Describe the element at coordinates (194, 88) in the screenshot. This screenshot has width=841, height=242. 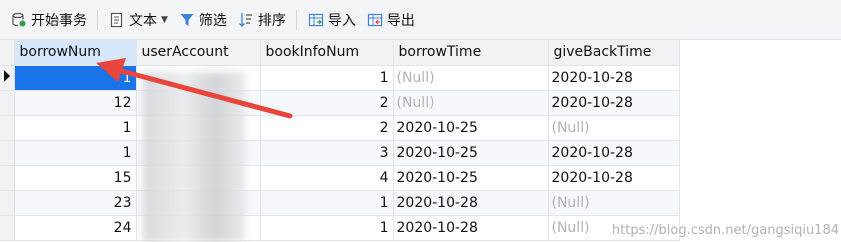
I see `annotation-arrow` at that location.